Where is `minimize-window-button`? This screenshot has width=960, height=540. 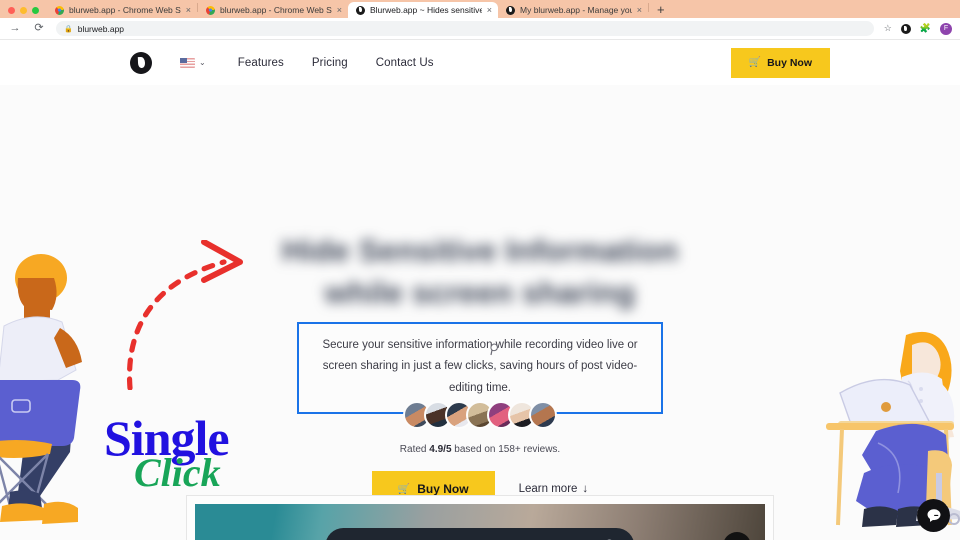 minimize-window-button is located at coordinates (23, 10).